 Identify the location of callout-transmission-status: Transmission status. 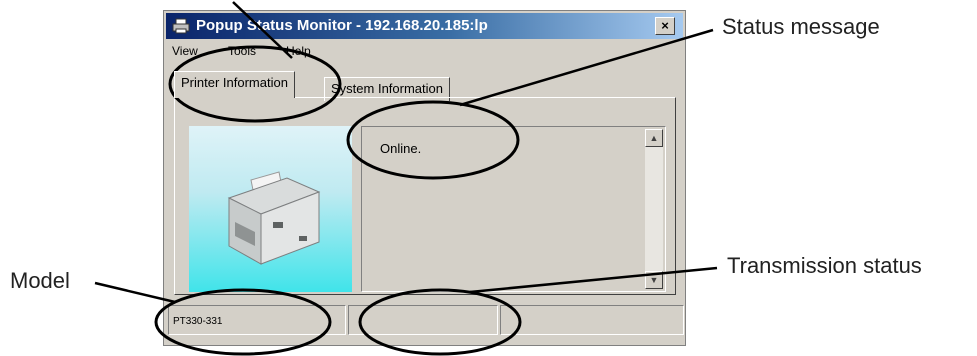
(824, 265).